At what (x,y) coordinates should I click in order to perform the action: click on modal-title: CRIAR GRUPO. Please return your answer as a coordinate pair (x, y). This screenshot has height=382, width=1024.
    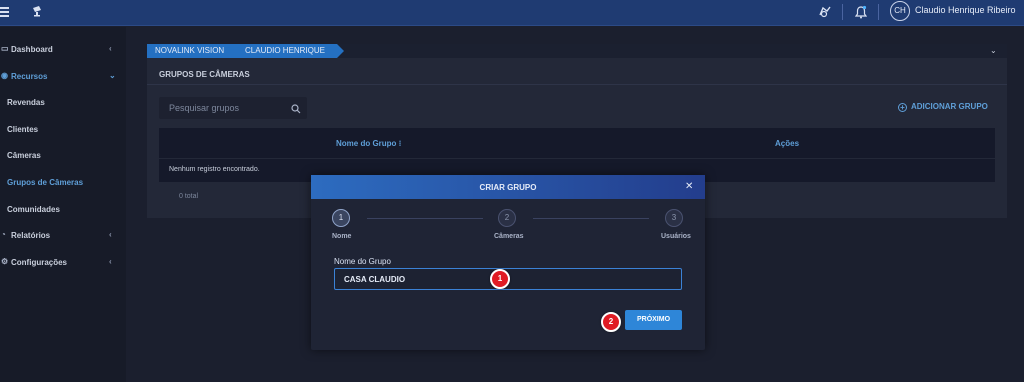
    Looking at the image, I should click on (508, 187).